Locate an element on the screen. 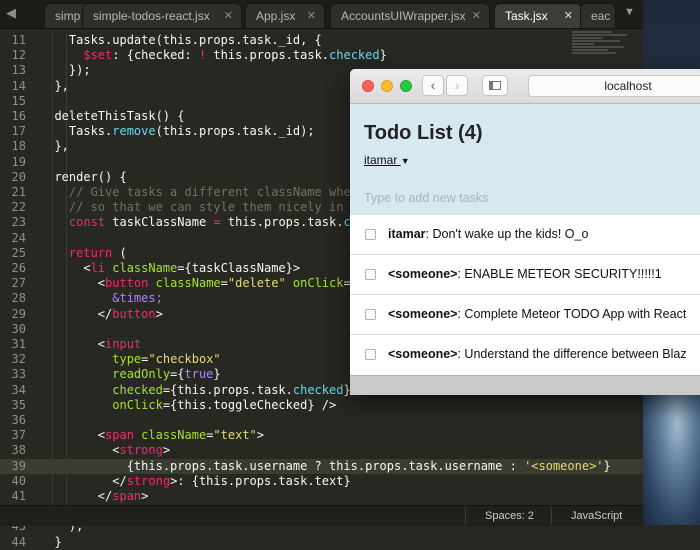  code-token: const is located at coordinates (73, 222).